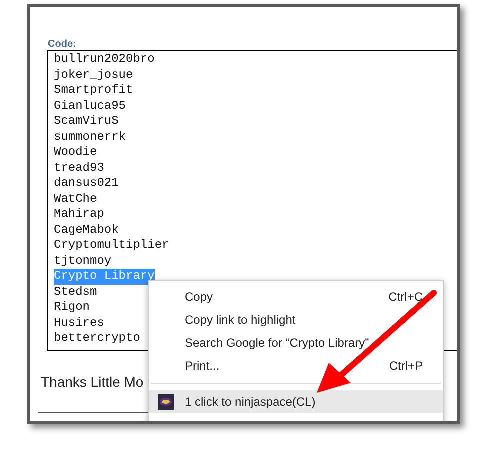 This screenshot has width=483, height=449. Describe the element at coordinates (86, 122) in the screenshot. I see `code-line: ScamViruS` at that location.